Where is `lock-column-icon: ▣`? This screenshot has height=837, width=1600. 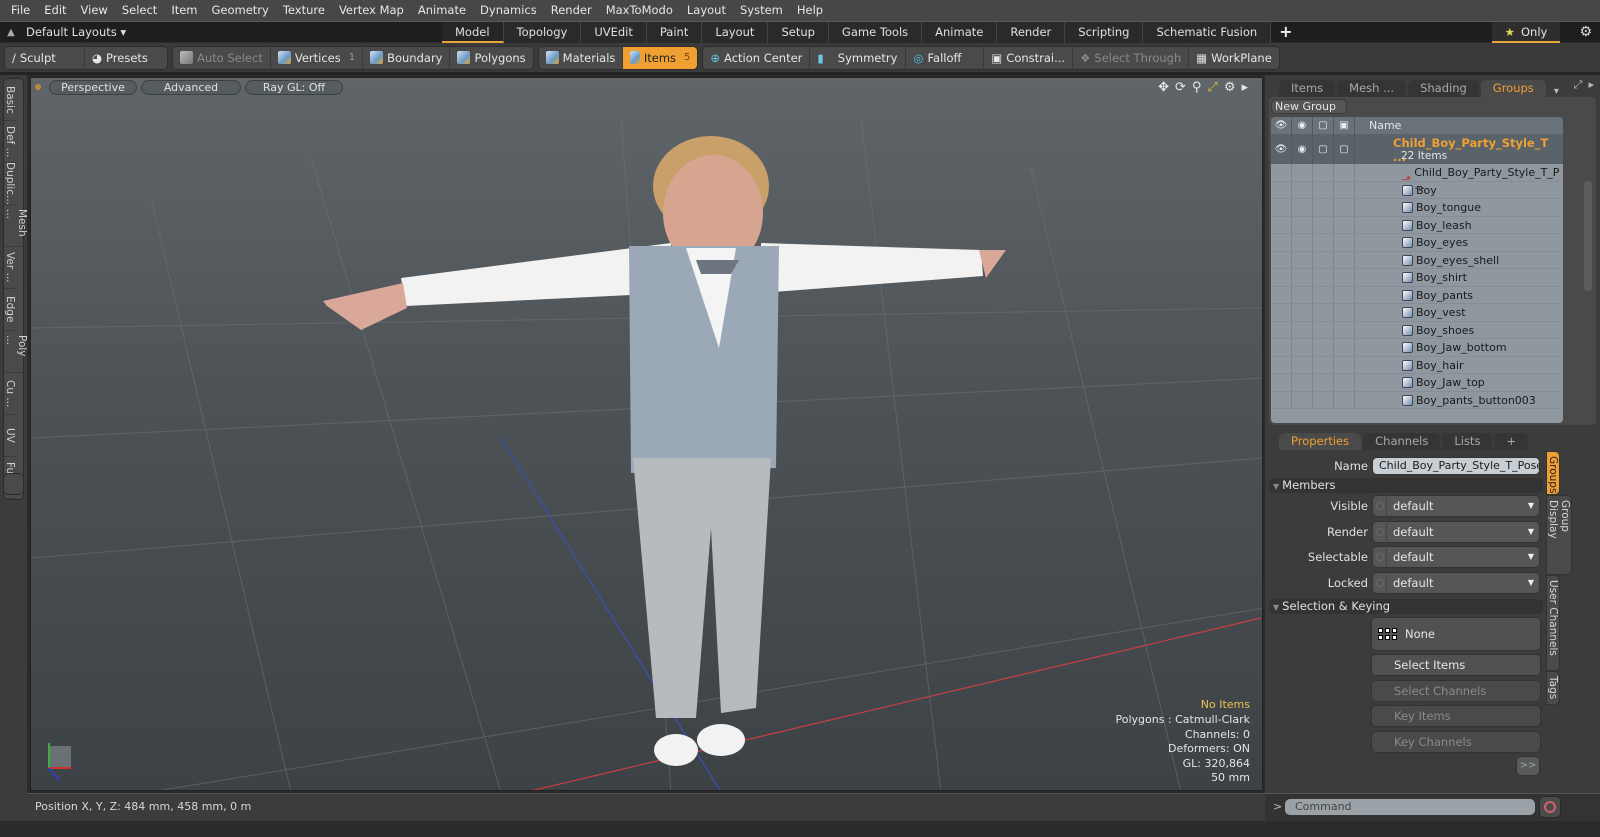 lock-column-icon: ▣ is located at coordinates (1344, 125).